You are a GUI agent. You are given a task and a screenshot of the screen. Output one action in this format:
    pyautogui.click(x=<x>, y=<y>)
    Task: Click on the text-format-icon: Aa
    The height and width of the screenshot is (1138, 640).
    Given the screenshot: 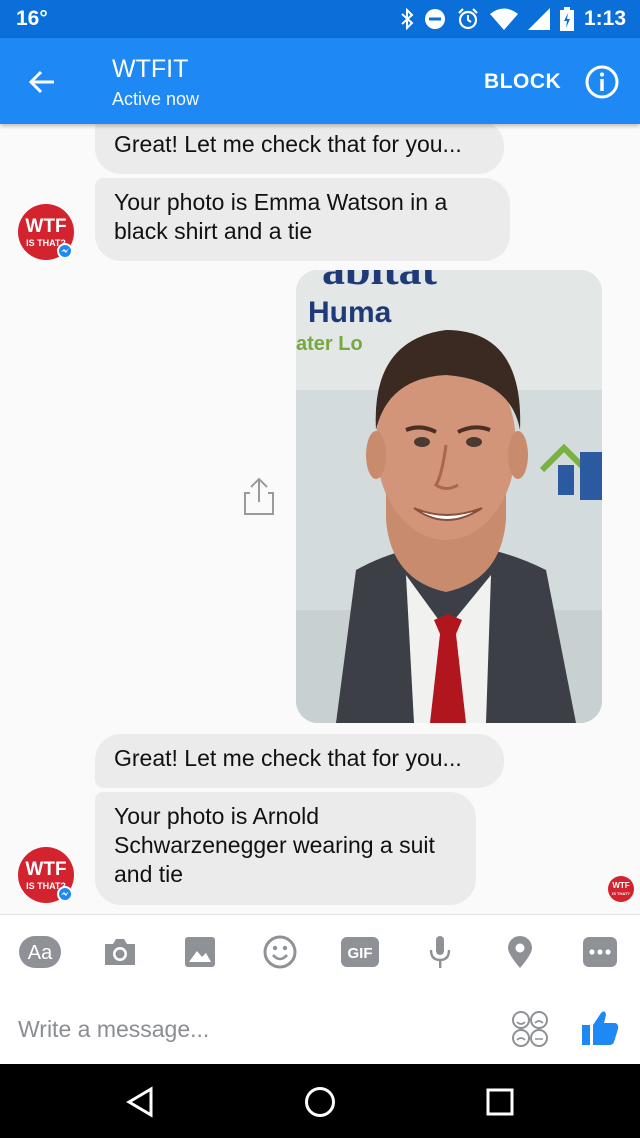 What is the action you would take?
    pyautogui.click(x=40, y=952)
    